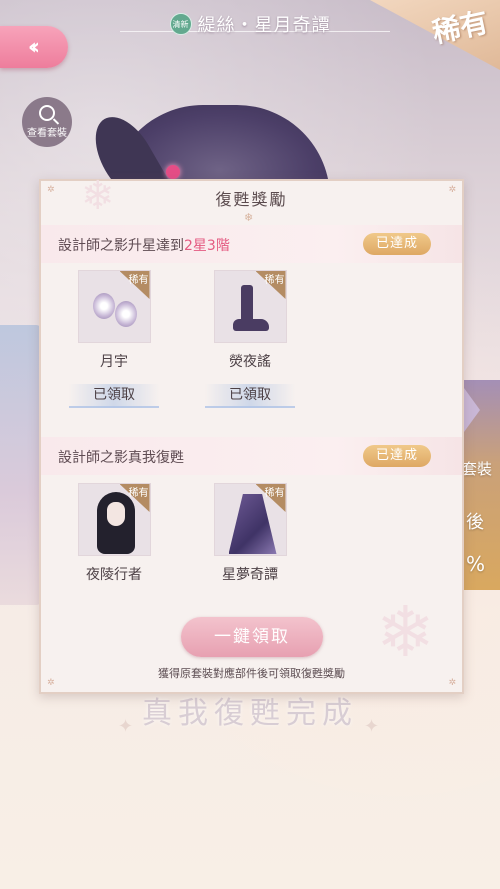 This screenshot has width=500, height=889. What do you see at coordinates (475, 522) in the screenshot?
I see `right-label-after: 後` at bounding box center [475, 522].